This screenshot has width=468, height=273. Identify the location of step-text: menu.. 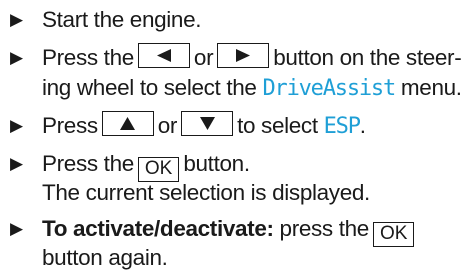
(431, 87).